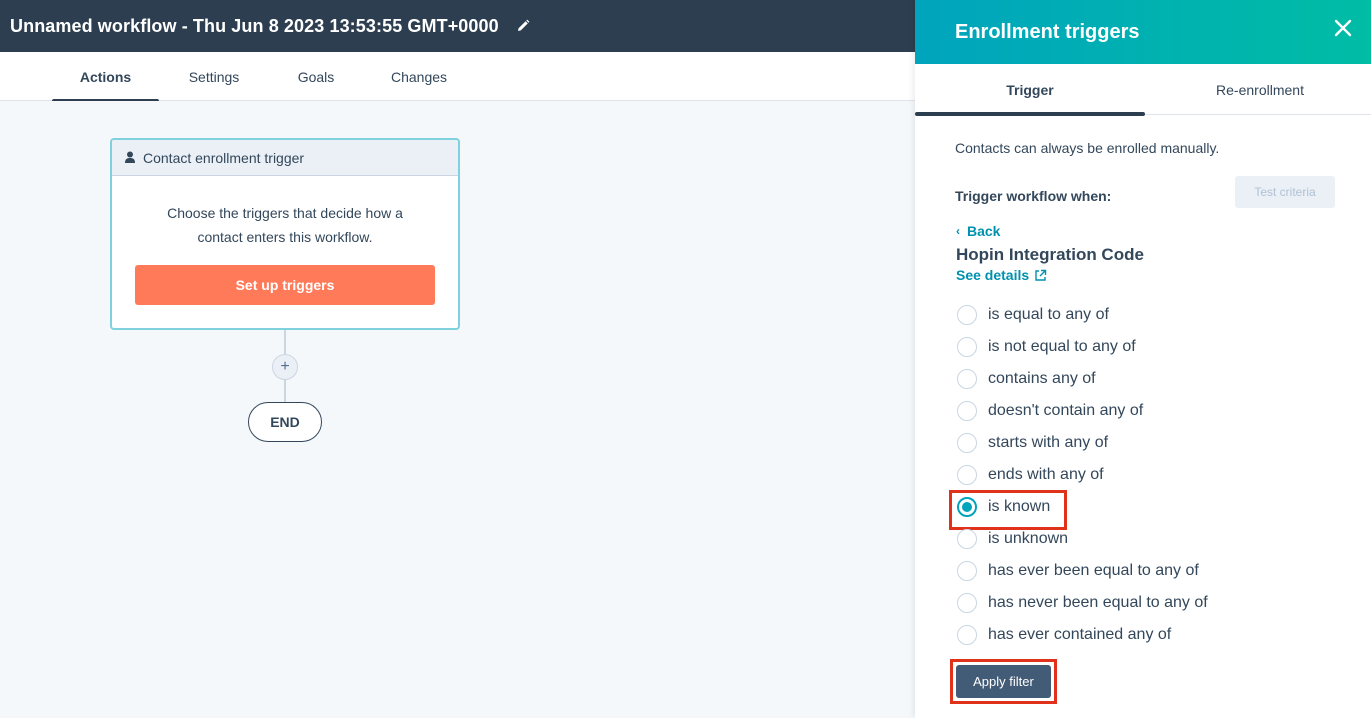 The image size is (1371, 718). What do you see at coordinates (1033, 196) in the screenshot?
I see `trigger-when-label: Trigger workflow when:` at bounding box center [1033, 196].